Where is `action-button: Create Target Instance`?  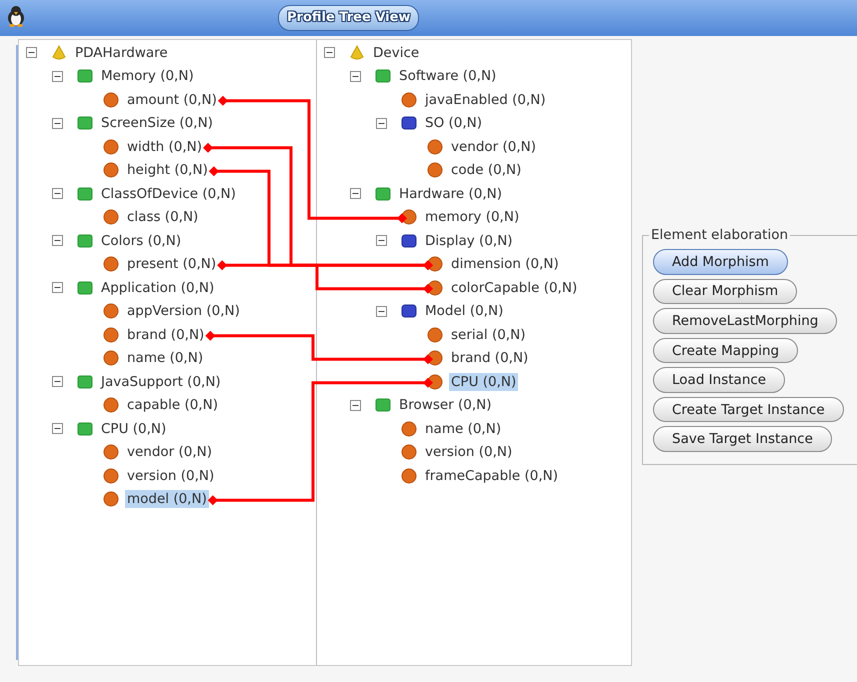 action-button: Create Target Instance is located at coordinates (748, 409).